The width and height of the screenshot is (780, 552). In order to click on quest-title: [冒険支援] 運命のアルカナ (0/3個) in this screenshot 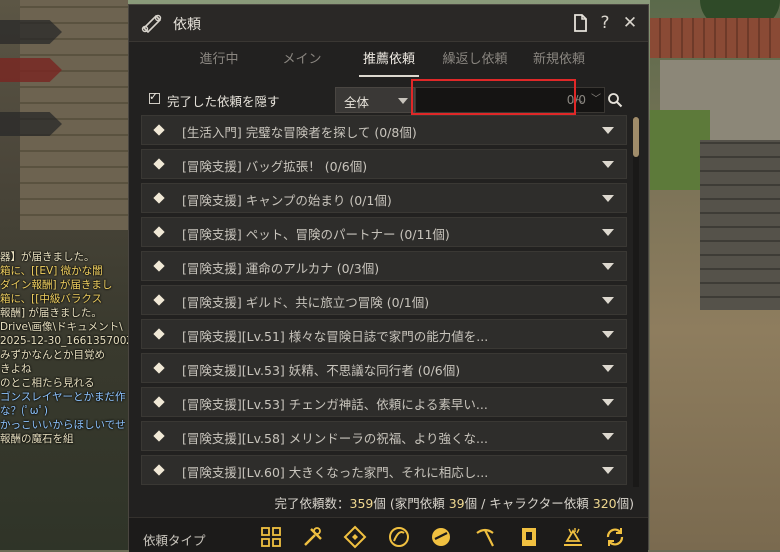, I will do `click(281, 268)`.